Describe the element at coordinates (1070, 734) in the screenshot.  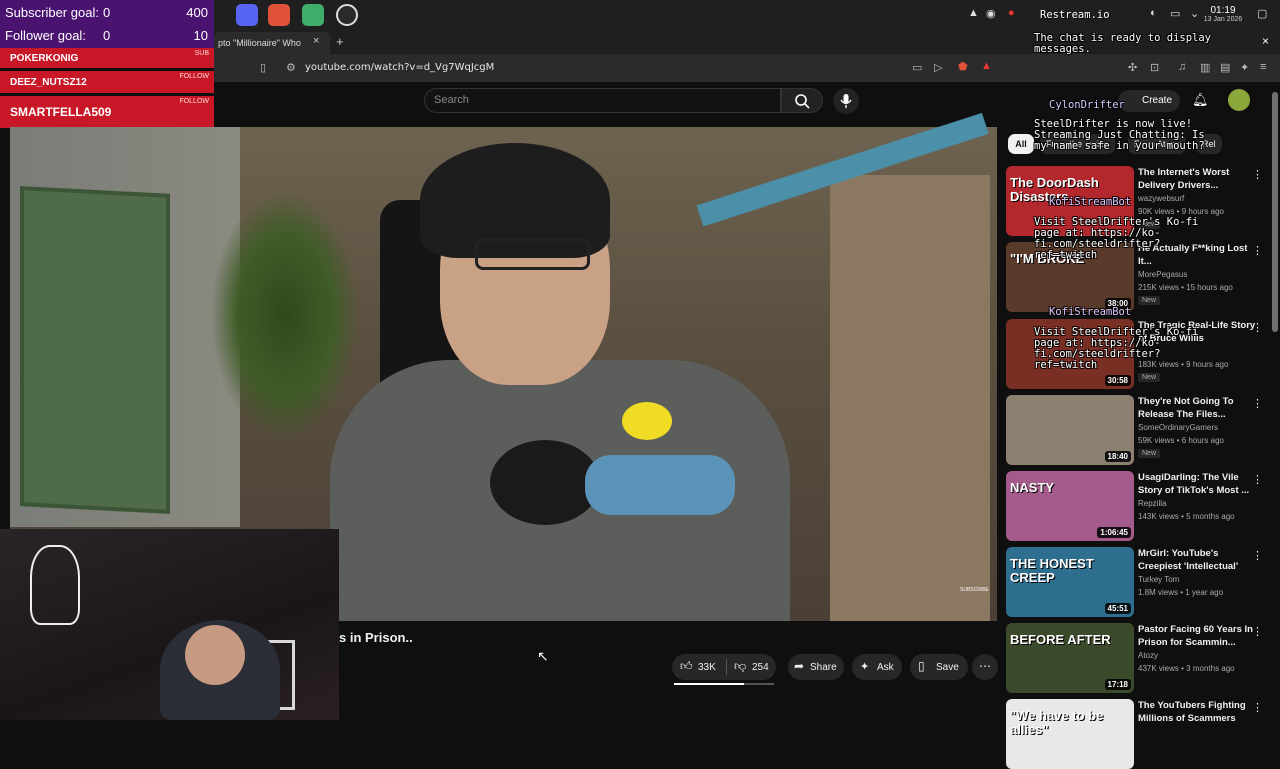
I see `video-thumbnail: "We have to be allies"` at that location.